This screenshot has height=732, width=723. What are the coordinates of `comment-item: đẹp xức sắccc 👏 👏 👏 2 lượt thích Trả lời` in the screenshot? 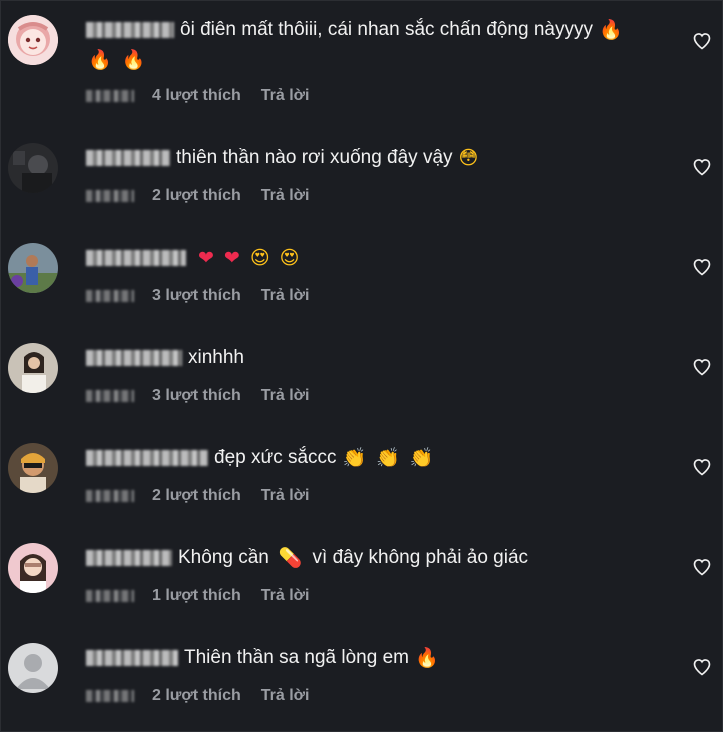 It's located at (361, 479).